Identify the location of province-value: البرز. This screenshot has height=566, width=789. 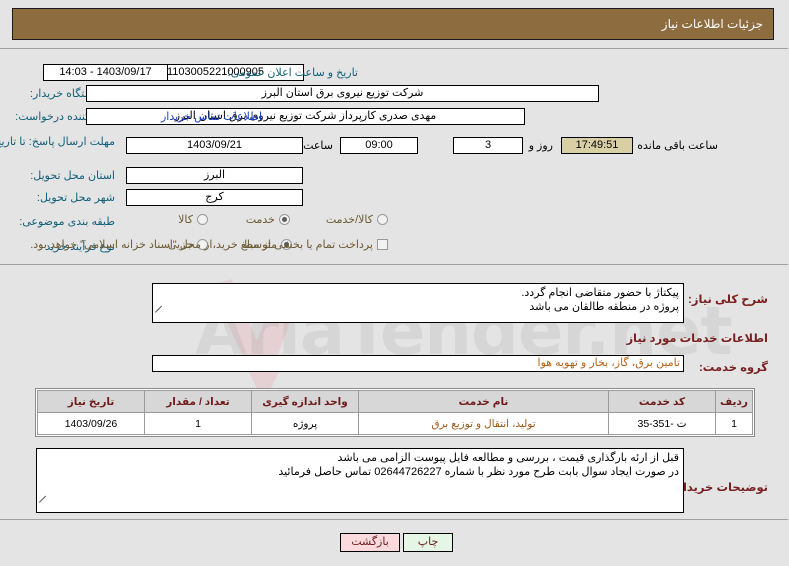
(215, 175).